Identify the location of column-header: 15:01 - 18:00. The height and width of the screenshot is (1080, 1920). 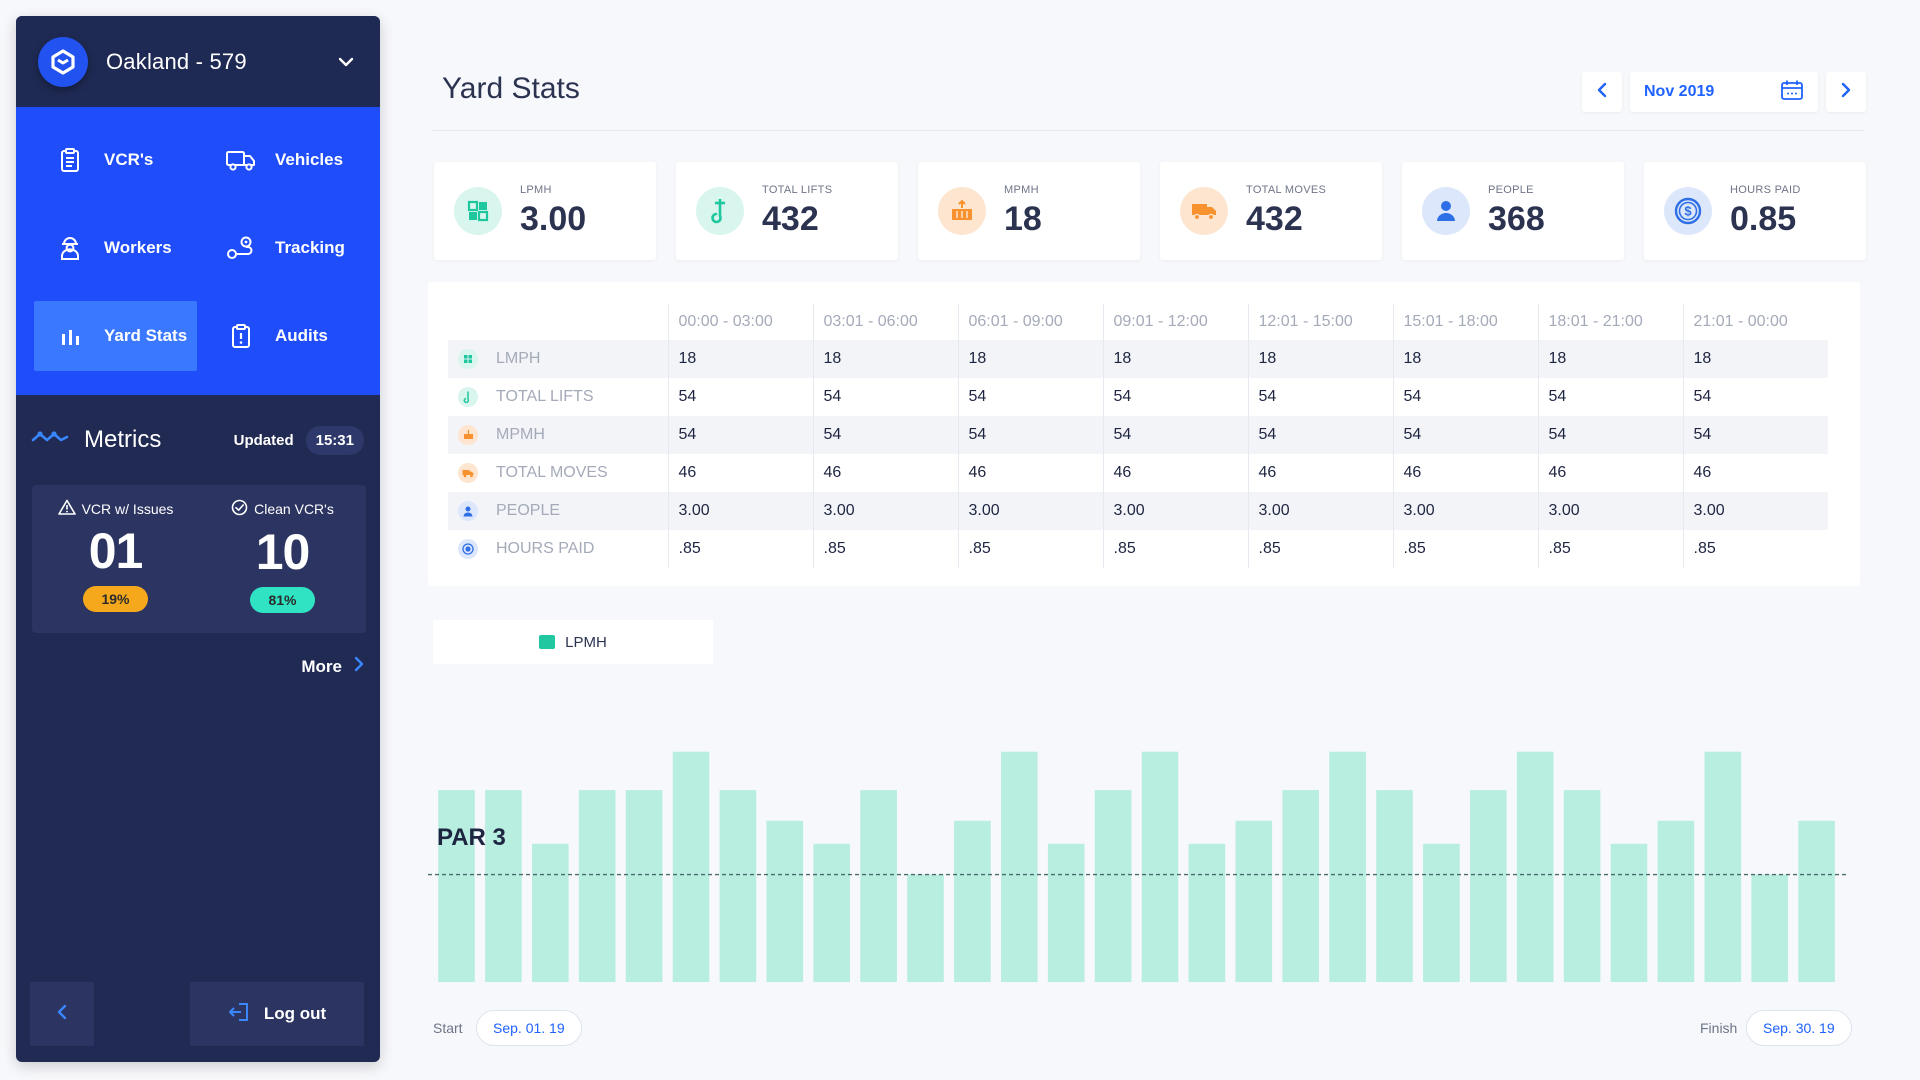
(1465, 322).